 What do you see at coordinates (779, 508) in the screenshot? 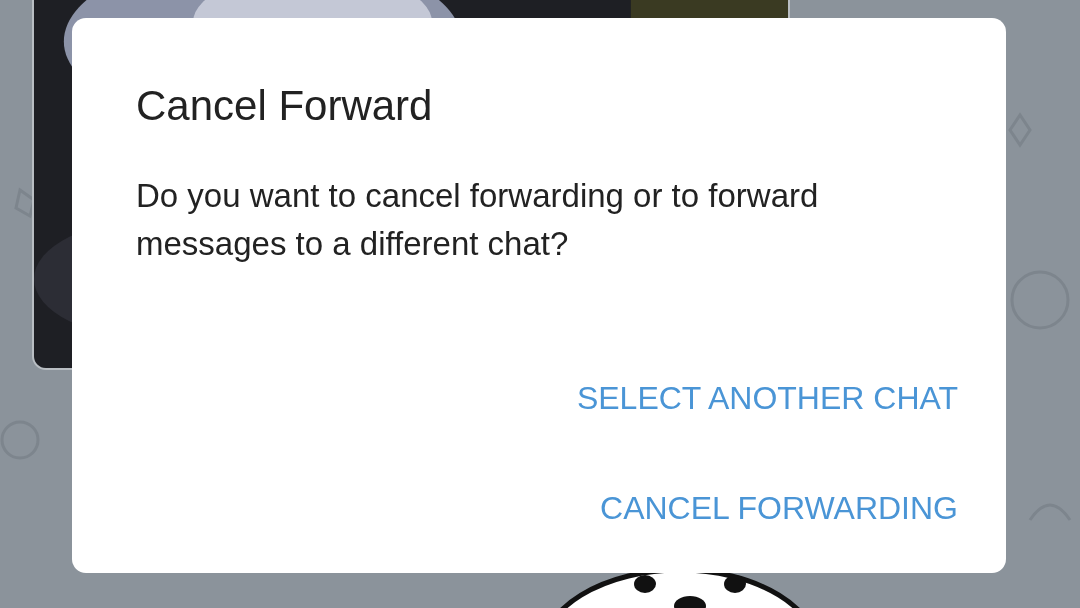
I see `dialog-button: CANCEL FORWARDING` at bounding box center [779, 508].